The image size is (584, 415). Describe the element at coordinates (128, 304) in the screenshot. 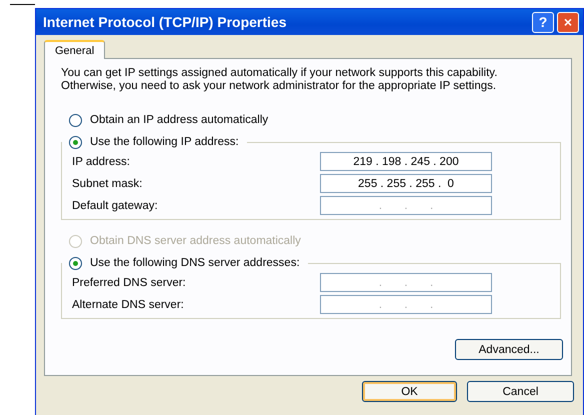

I see `field-label: Alternate DNS server:` at that location.